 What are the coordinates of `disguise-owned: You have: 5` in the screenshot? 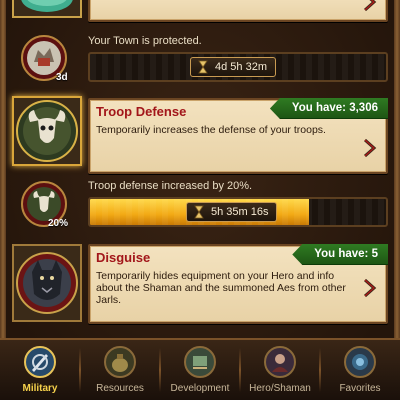 It's located at (340, 254).